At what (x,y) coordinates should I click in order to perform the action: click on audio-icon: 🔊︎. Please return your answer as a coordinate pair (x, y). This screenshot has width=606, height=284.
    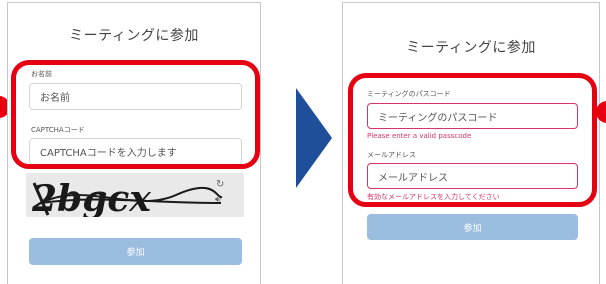
    Looking at the image, I should click on (218, 200).